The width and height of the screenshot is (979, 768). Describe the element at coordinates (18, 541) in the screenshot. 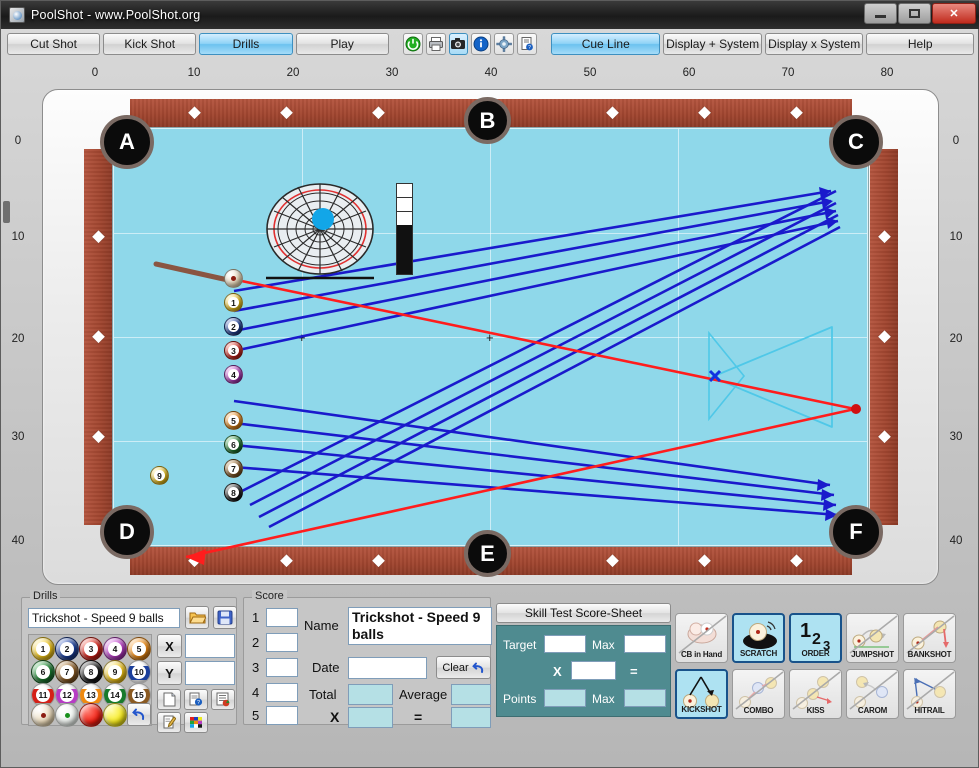

I see `ruler-left-tick: 40` at that location.